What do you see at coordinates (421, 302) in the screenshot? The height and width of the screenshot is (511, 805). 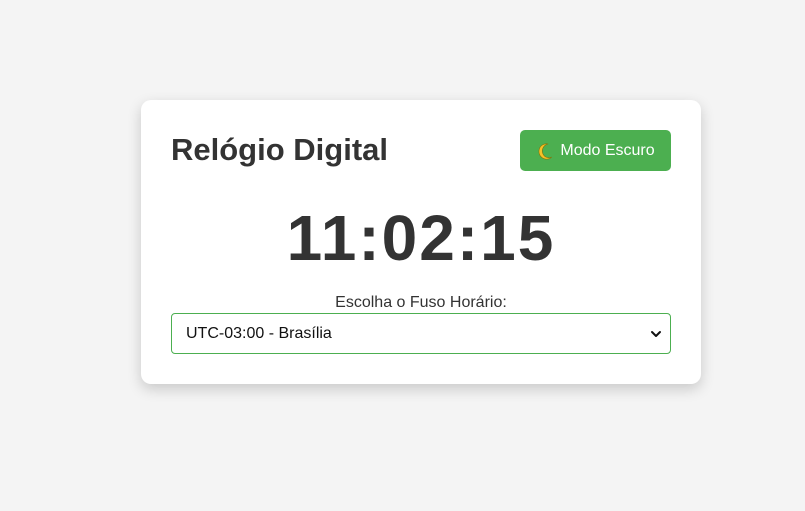 I see `timezone-label: Escolha o Fuso Horário:` at bounding box center [421, 302].